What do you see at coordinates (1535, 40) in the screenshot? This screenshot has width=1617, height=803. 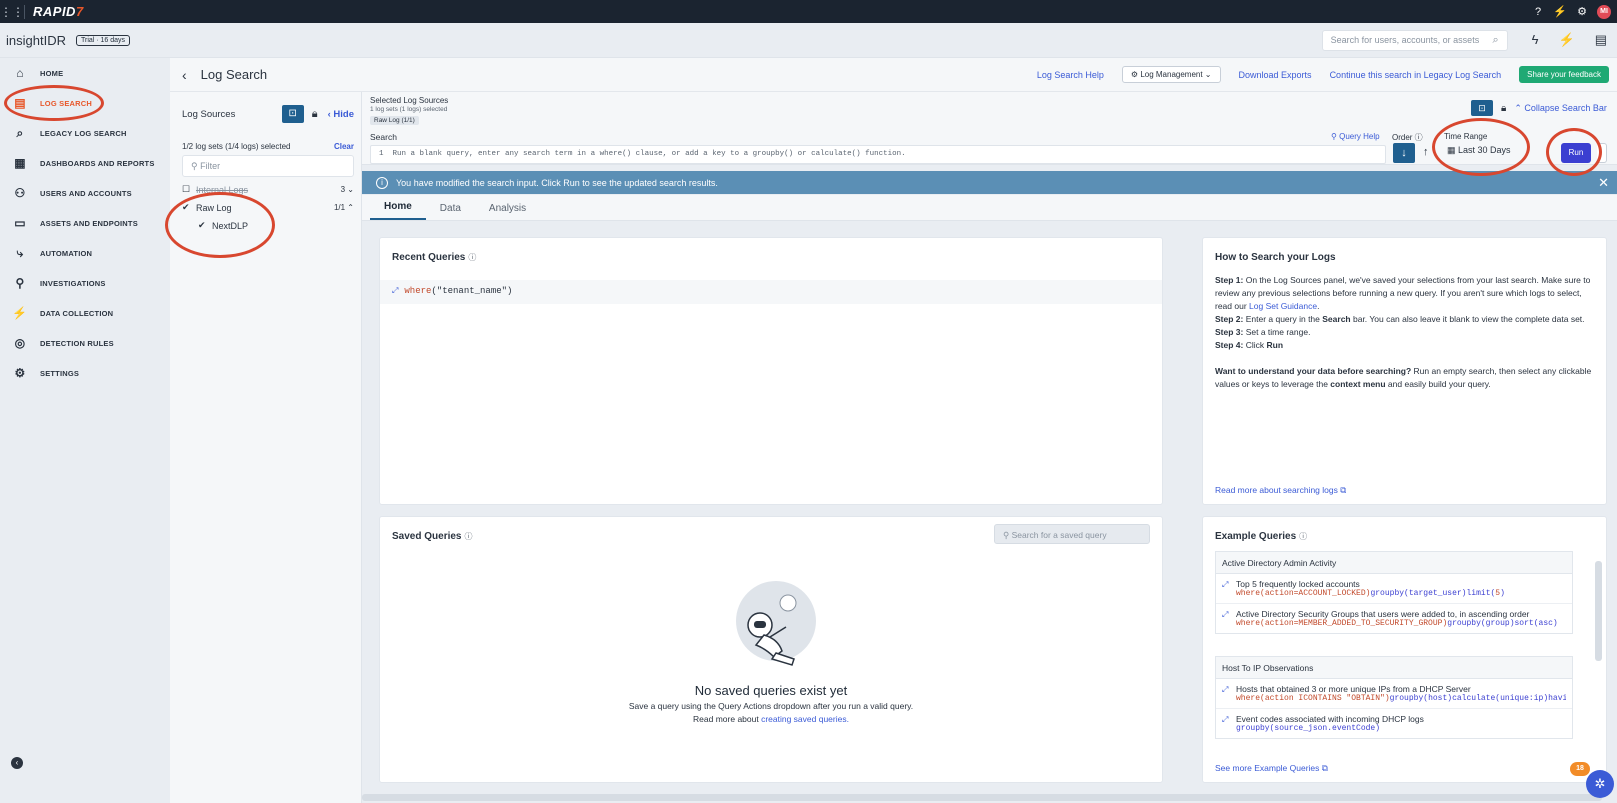 I see `bolt-icon: ϟ` at bounding box center [1535, 40].